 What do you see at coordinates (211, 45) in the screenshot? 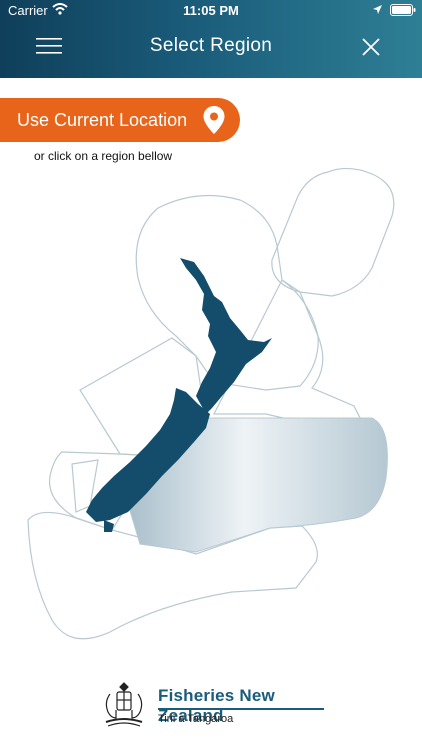
I see `page-title: Select Region` at bounding box center [211, 45].